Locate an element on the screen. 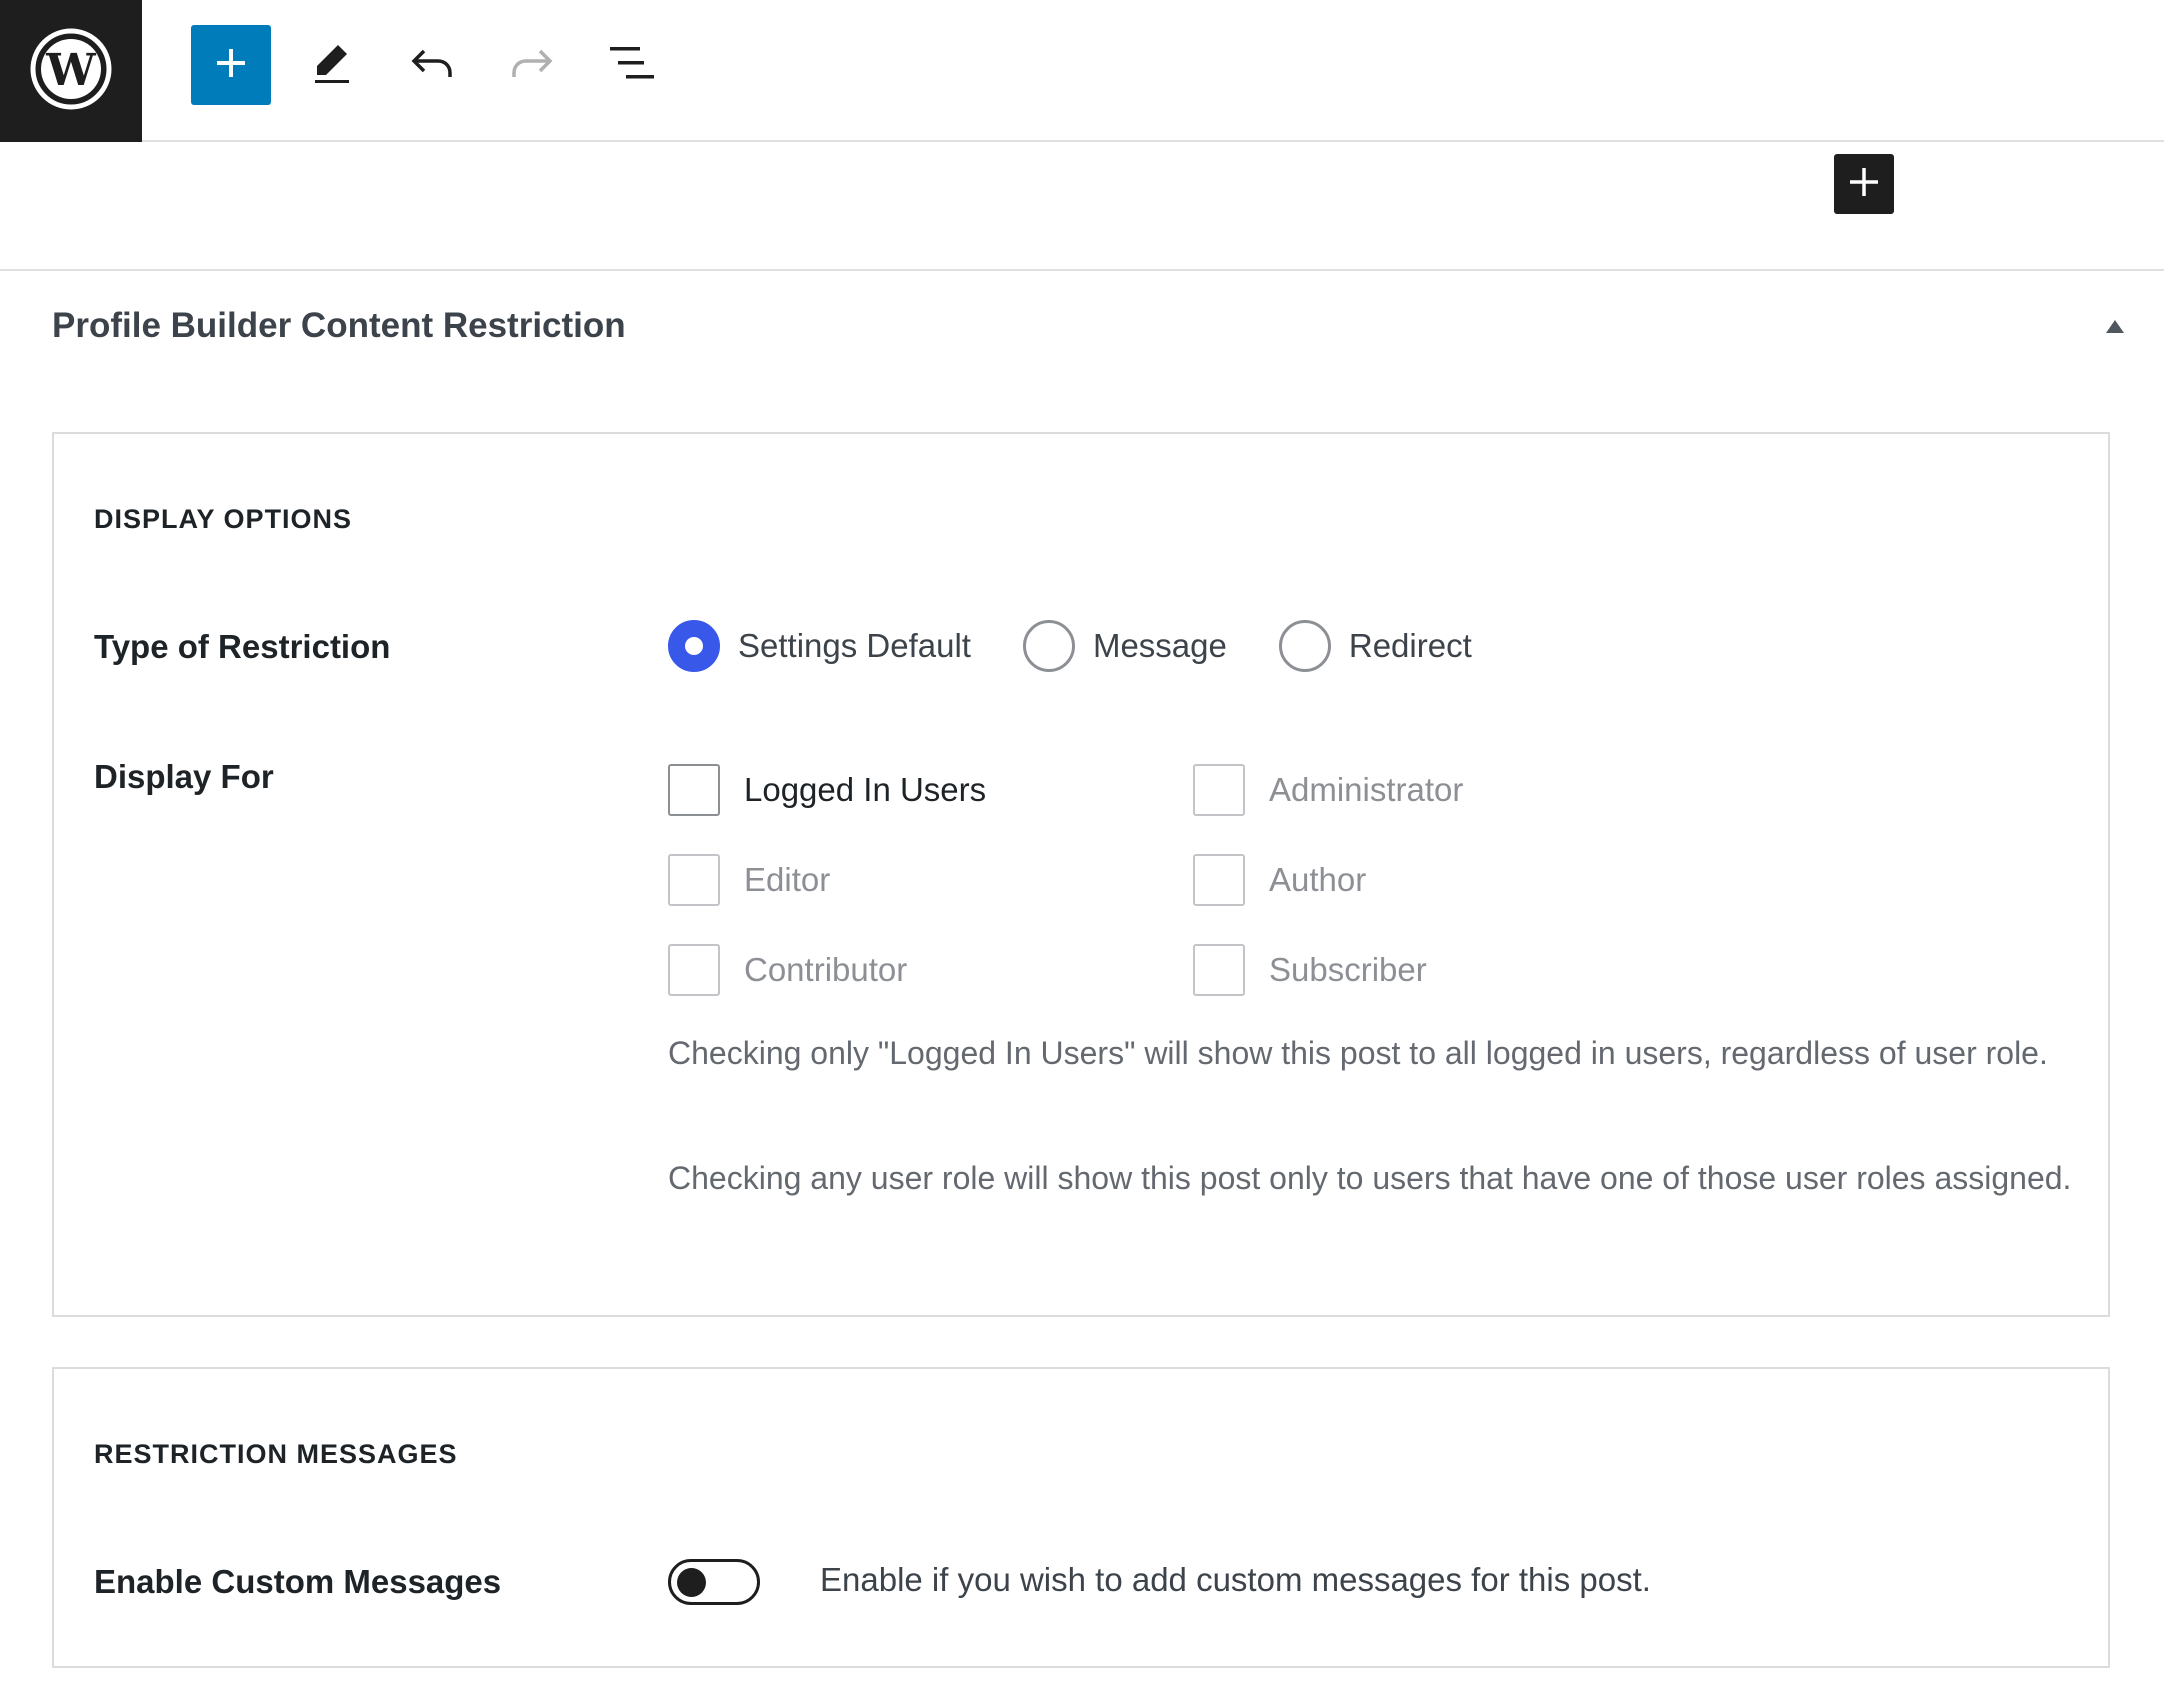 The height and width of the screenshot is (1704, 2164). radio-label: Settings Default is located at coordinates (854, 645).